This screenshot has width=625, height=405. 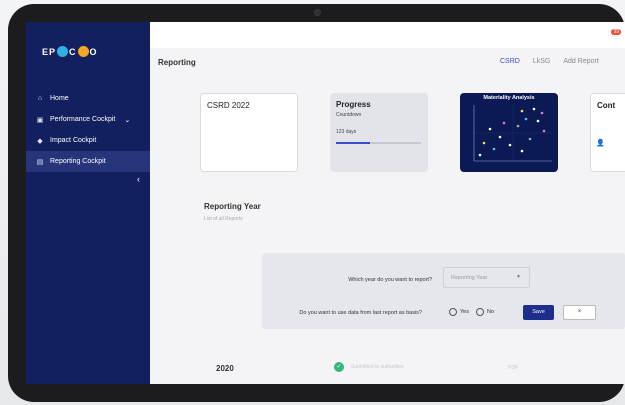 I want to click on sidebar-item-impact-cockpit: ◆ Impact Cockpit, so click(x=88, y=140).